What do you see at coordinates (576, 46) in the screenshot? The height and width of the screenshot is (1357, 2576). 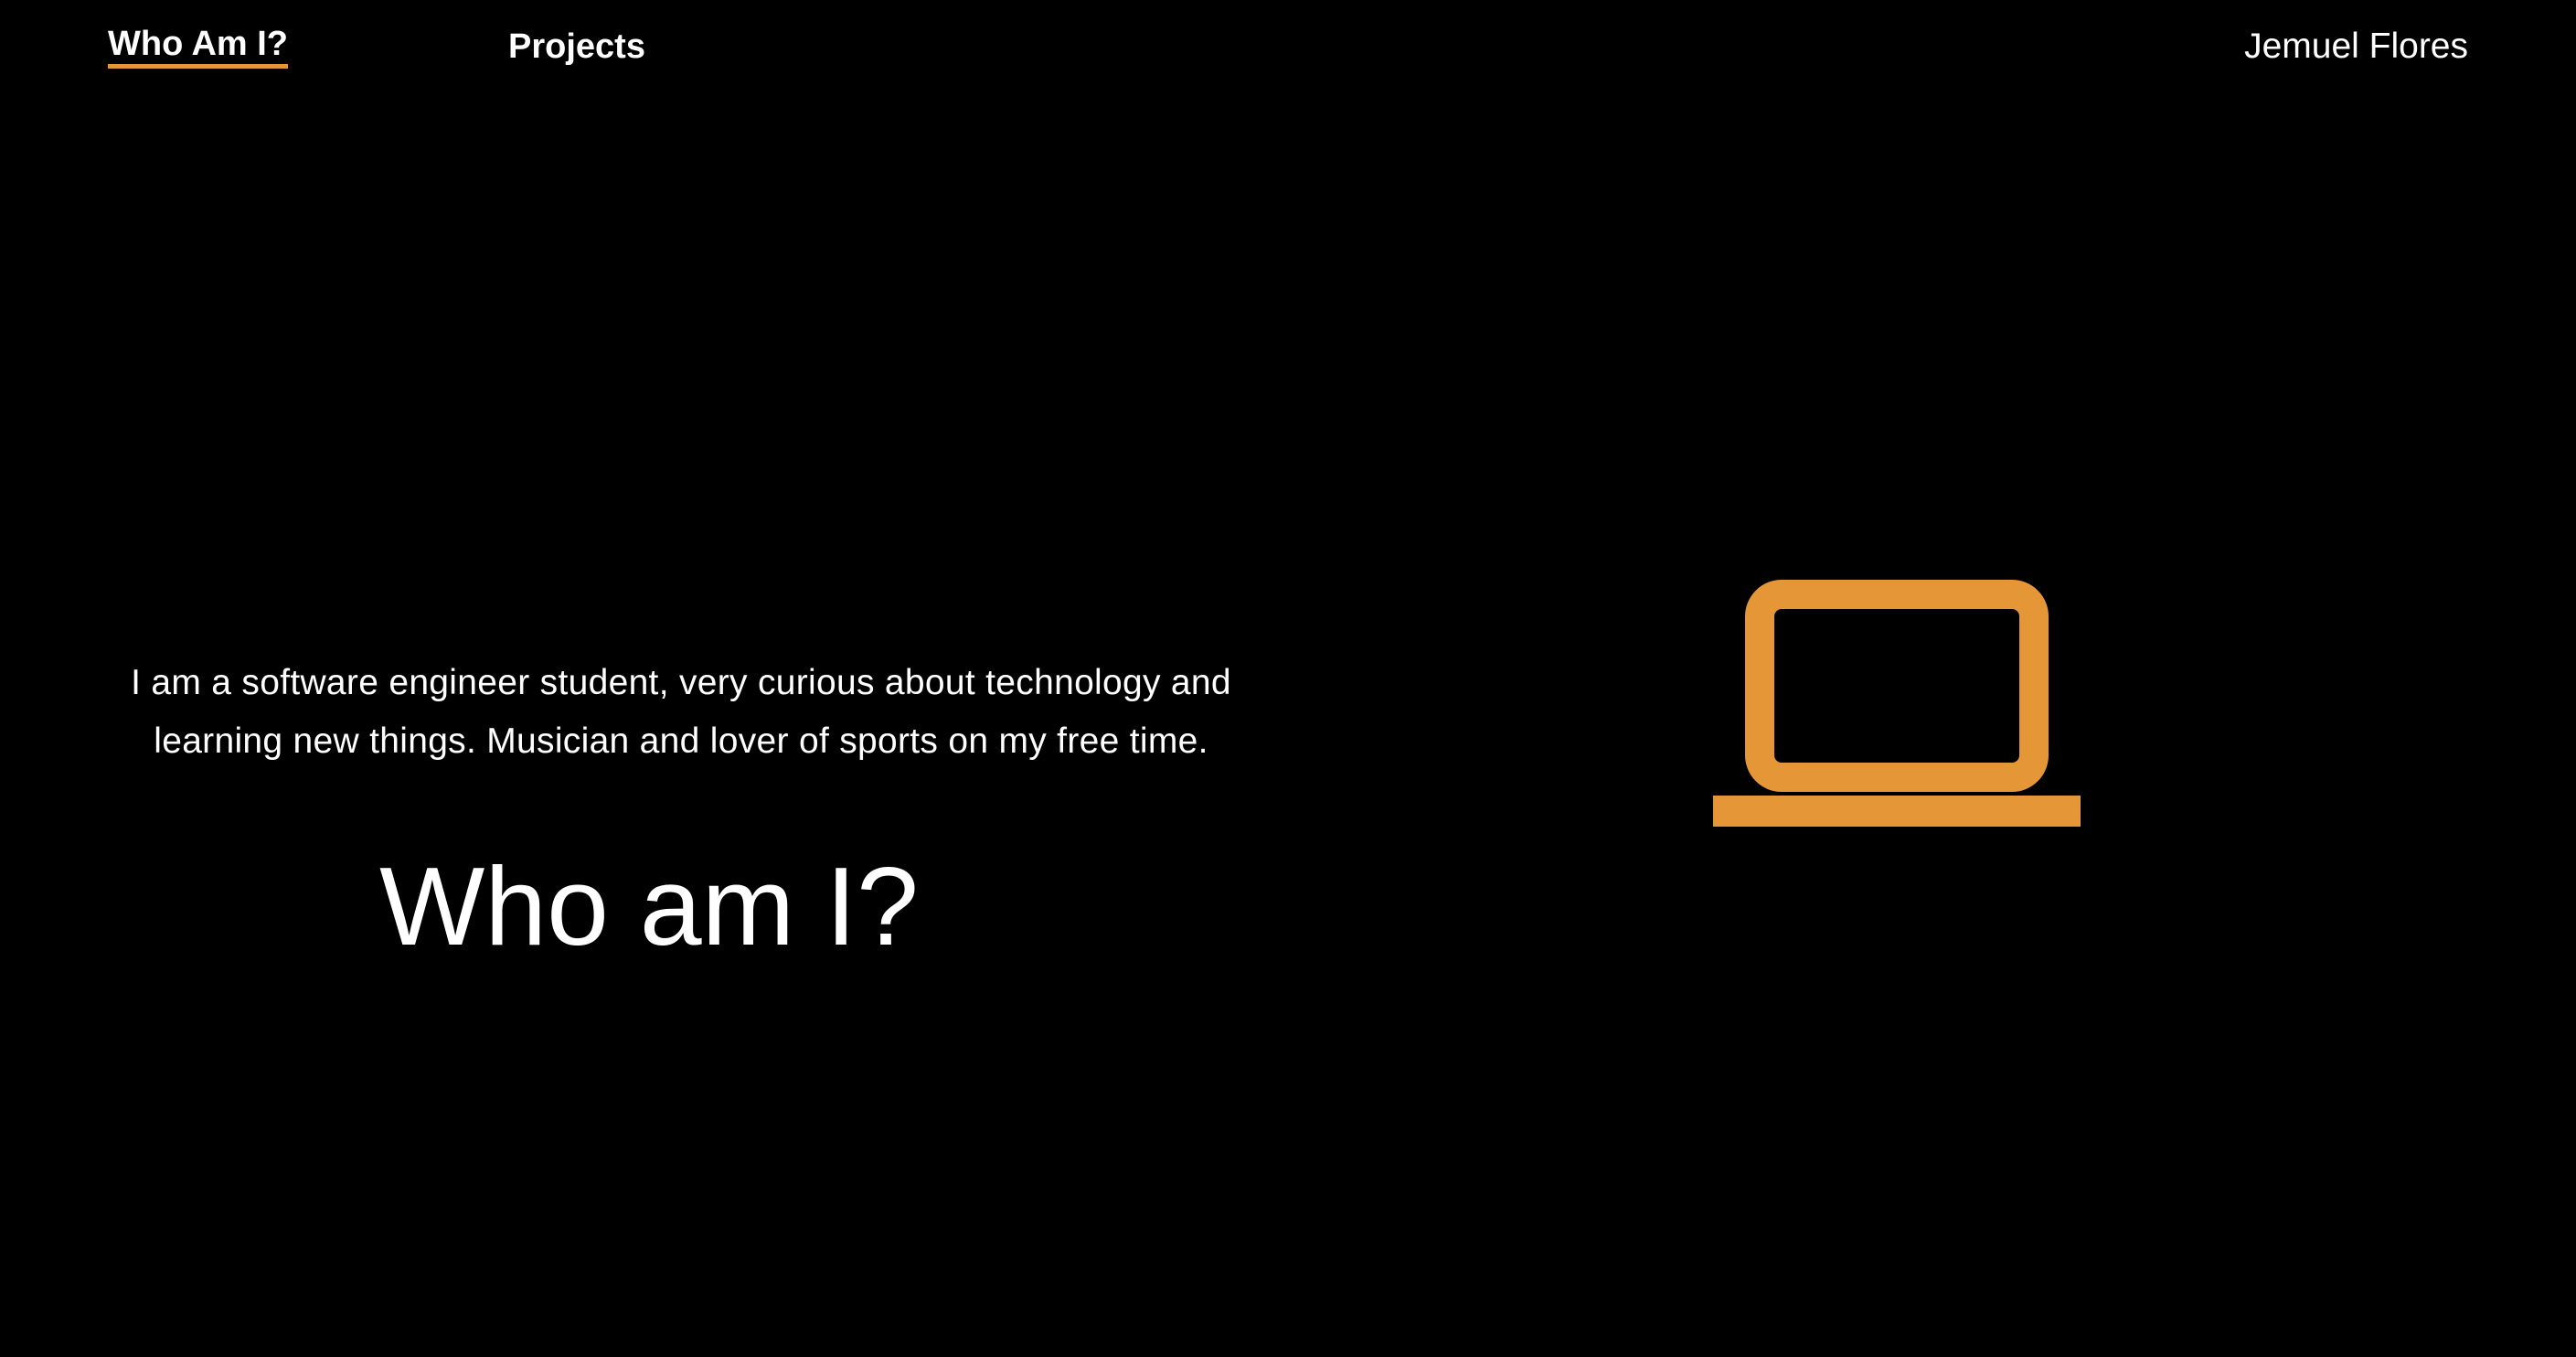 I see `nav-link-projects: Projects` at bounding box center [576, 46].